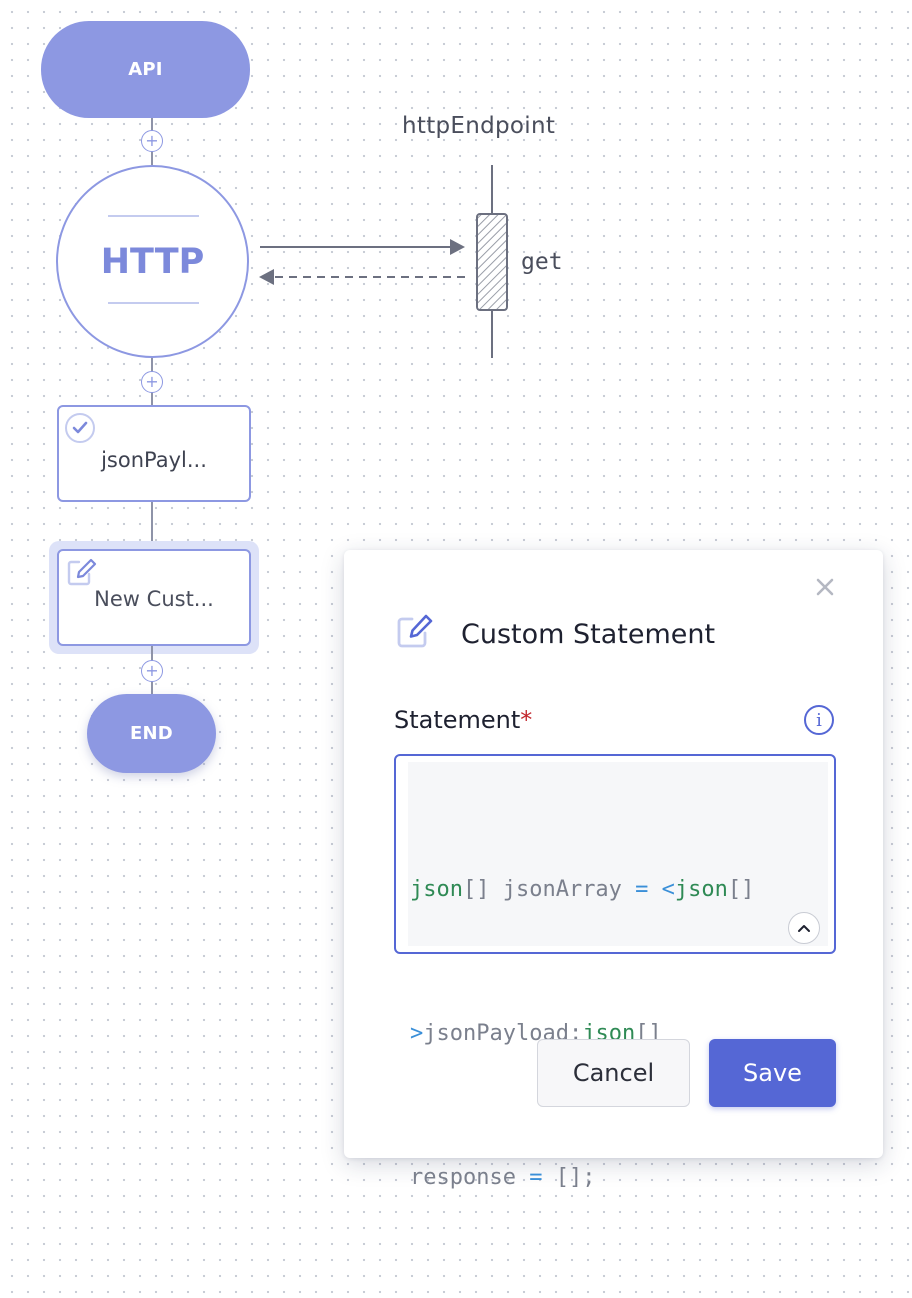 The image size is (912, 1298). I want to click on start-node-label: API, so click(145, 69).